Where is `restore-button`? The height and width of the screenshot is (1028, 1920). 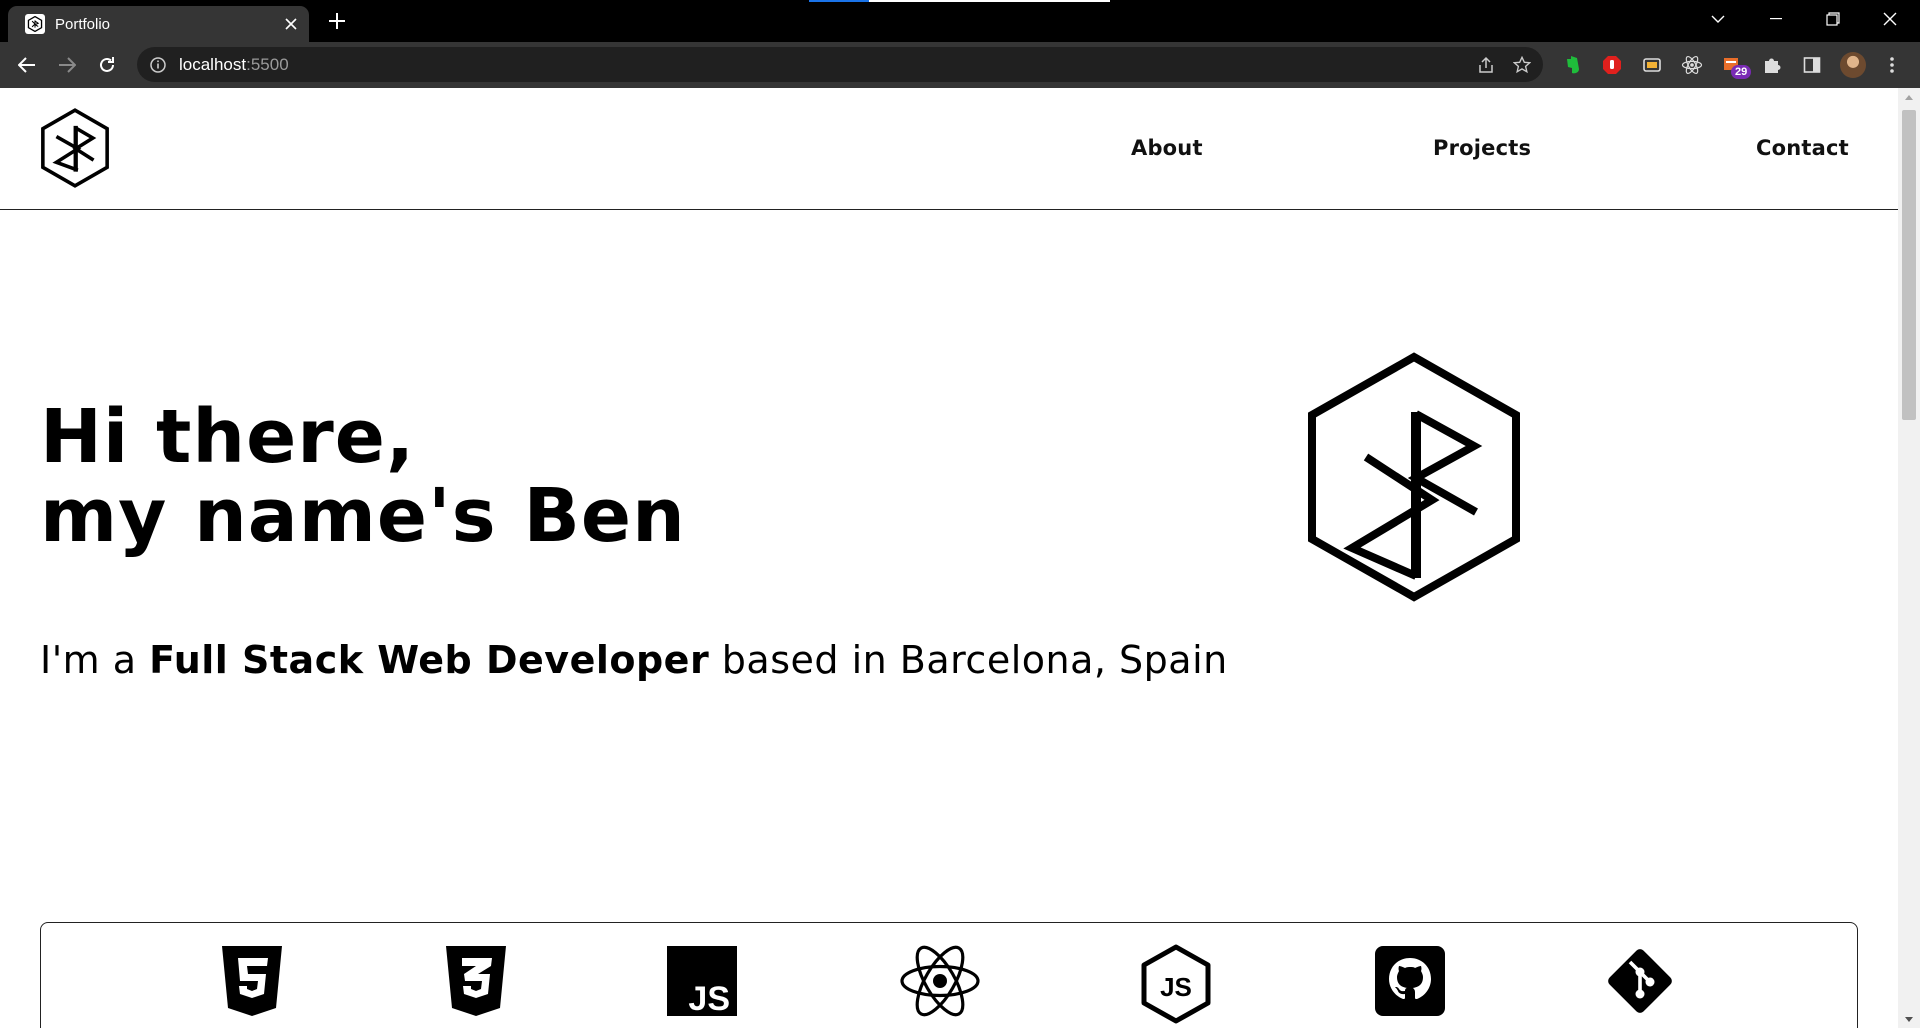
restore-button is located at coordinates (1833, 19).